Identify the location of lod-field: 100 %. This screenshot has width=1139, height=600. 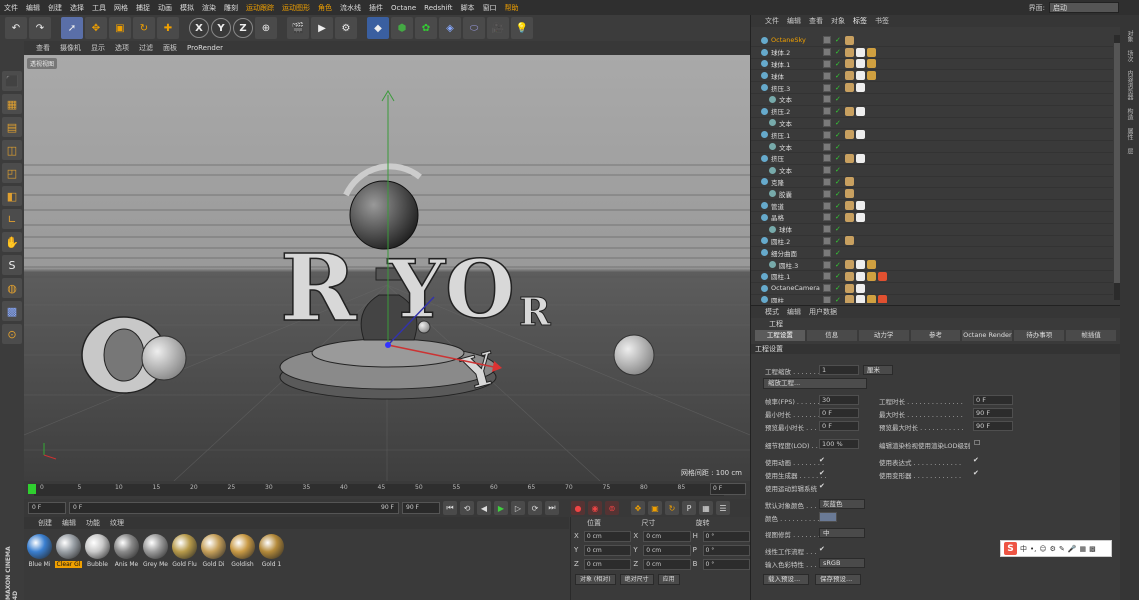
(839, 444).